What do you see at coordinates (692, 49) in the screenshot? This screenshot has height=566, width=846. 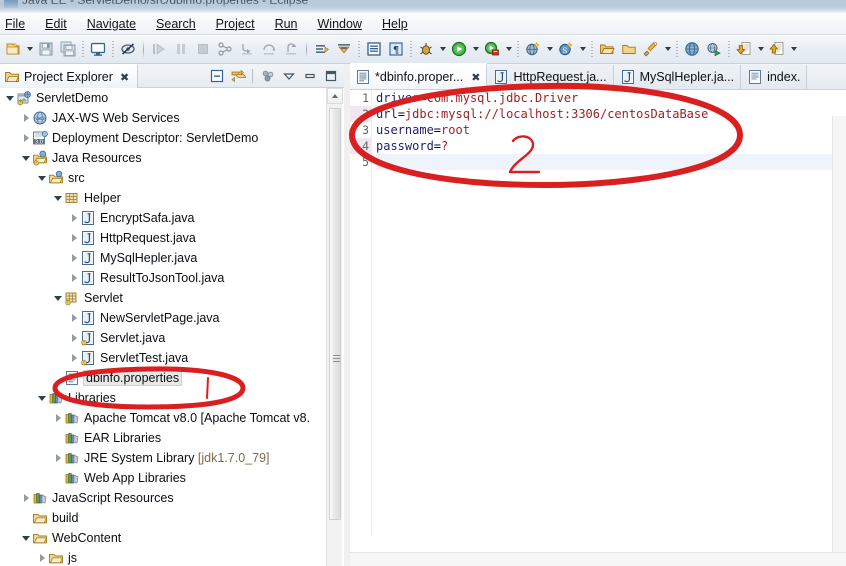 I see `open-web-browser-icon` at bounding box center [692, 49].